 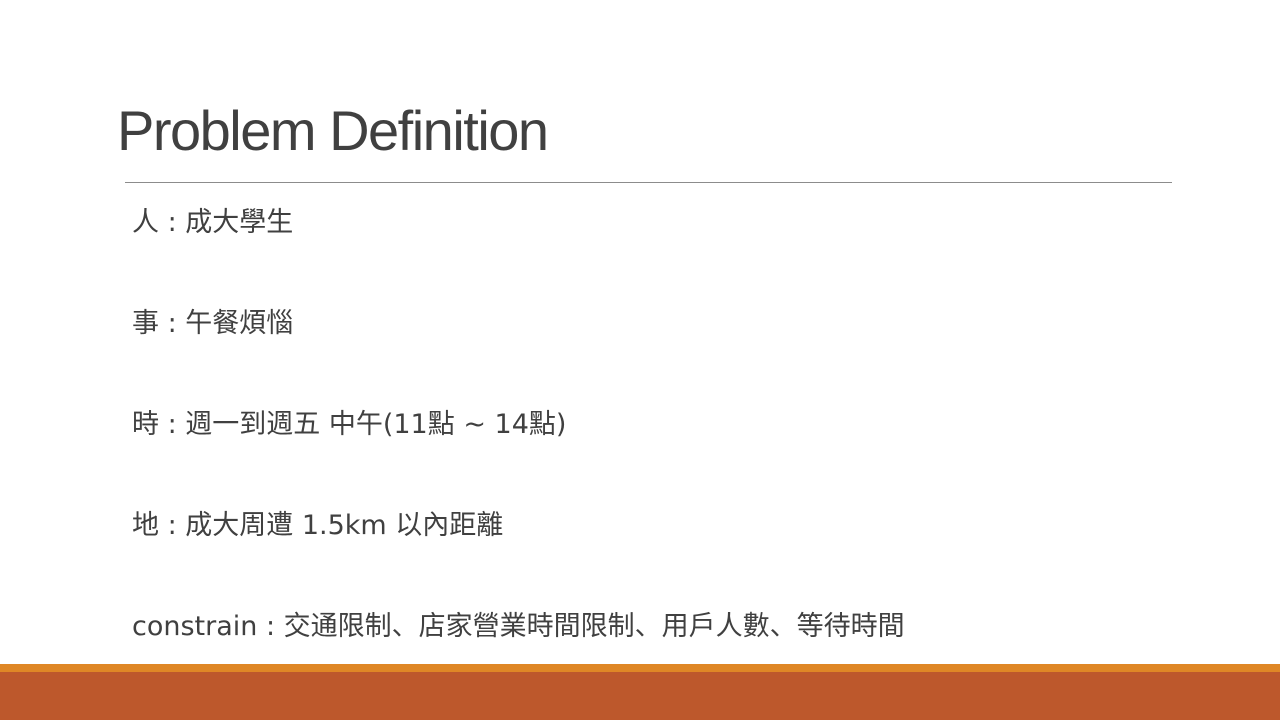 What do you see at coordinates (318, 525) in the screenshot?
I see `bullet-item-where: 地 : 成大周遭 1.5km 以內距離` at bounding box center [318, 525].